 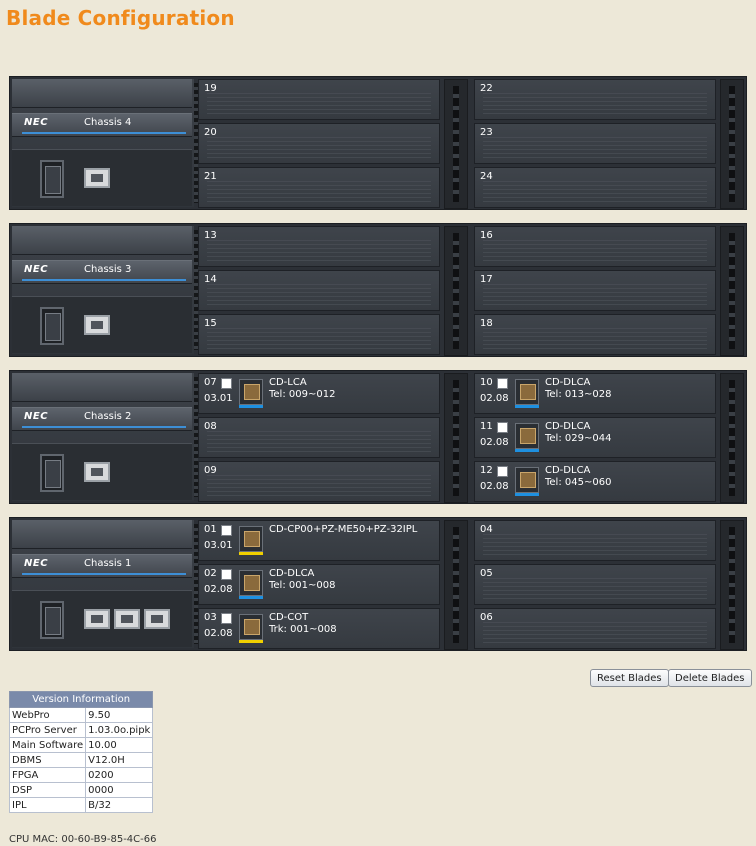 What do you see at coordinates (288, 382) in the screenshot?
I see `card-name: CD-LCA` at bounding box center [288, 382].